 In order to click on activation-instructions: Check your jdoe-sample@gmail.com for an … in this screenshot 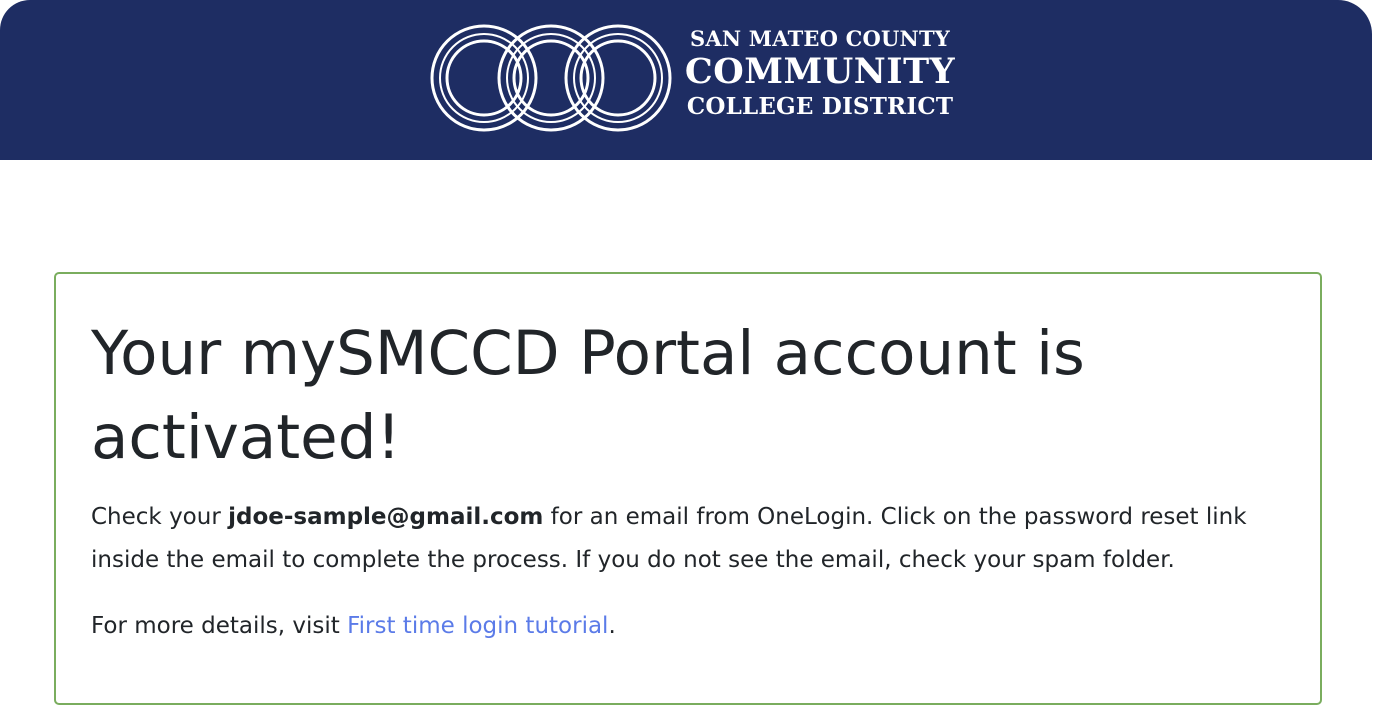, I will do `click(696, 539)`.